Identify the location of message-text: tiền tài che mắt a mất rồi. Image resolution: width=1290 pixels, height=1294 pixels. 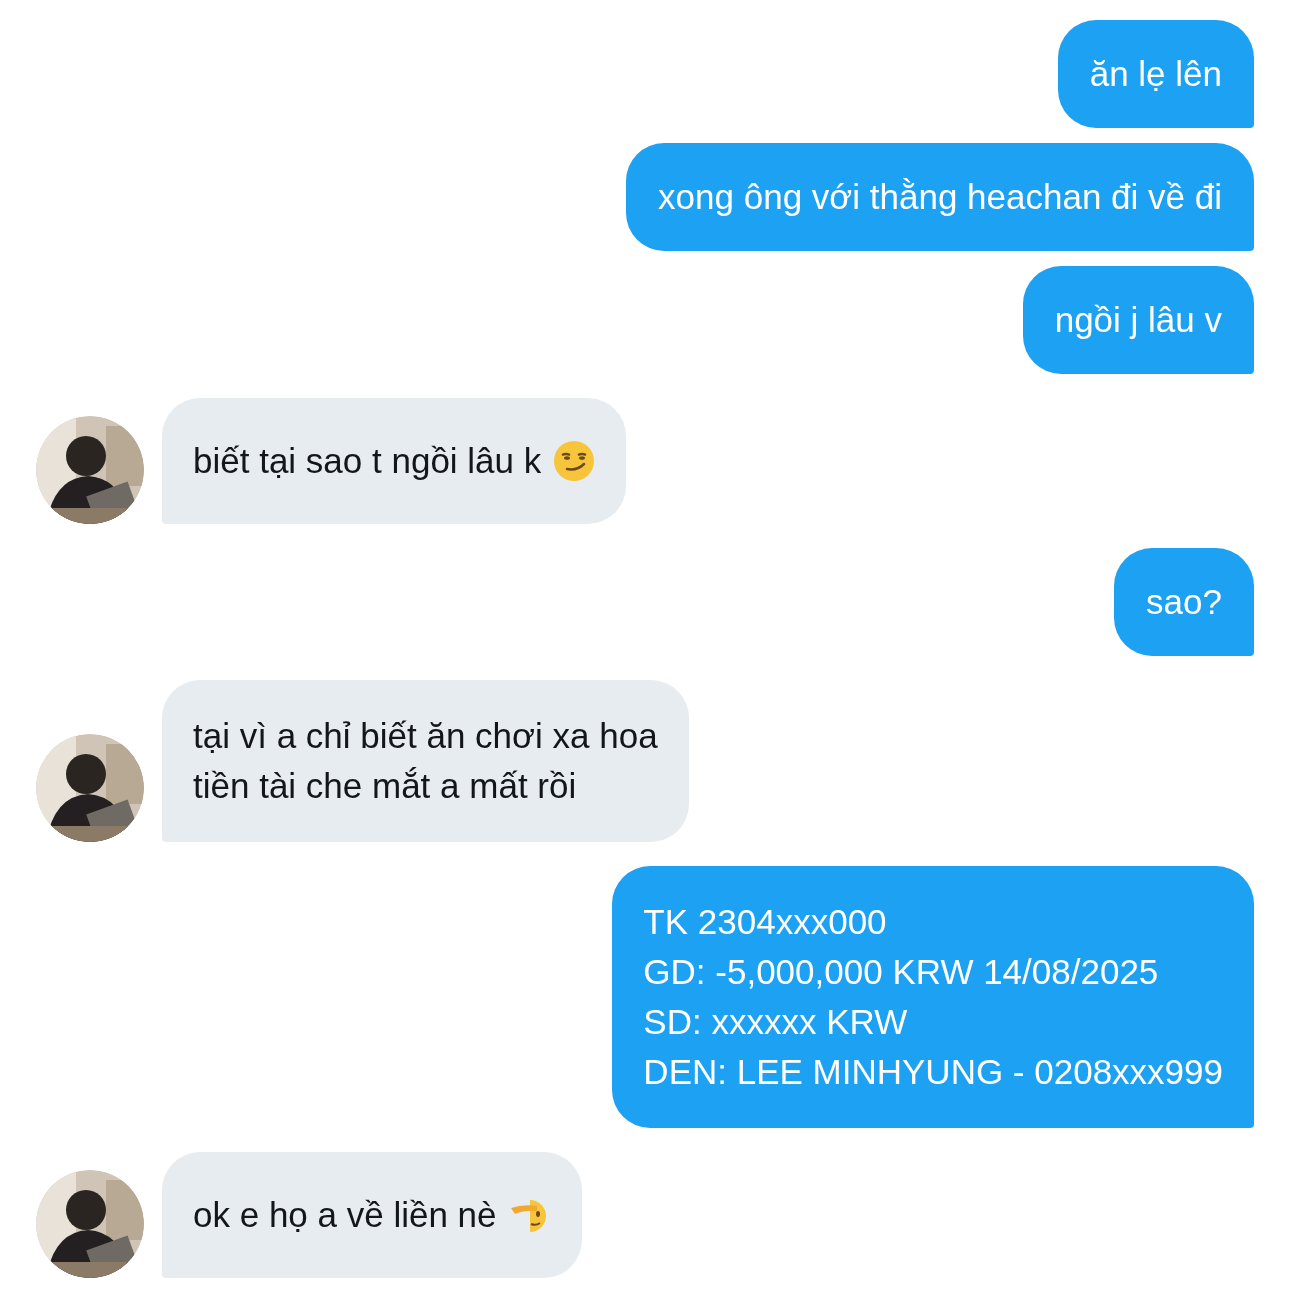
(385, 786).